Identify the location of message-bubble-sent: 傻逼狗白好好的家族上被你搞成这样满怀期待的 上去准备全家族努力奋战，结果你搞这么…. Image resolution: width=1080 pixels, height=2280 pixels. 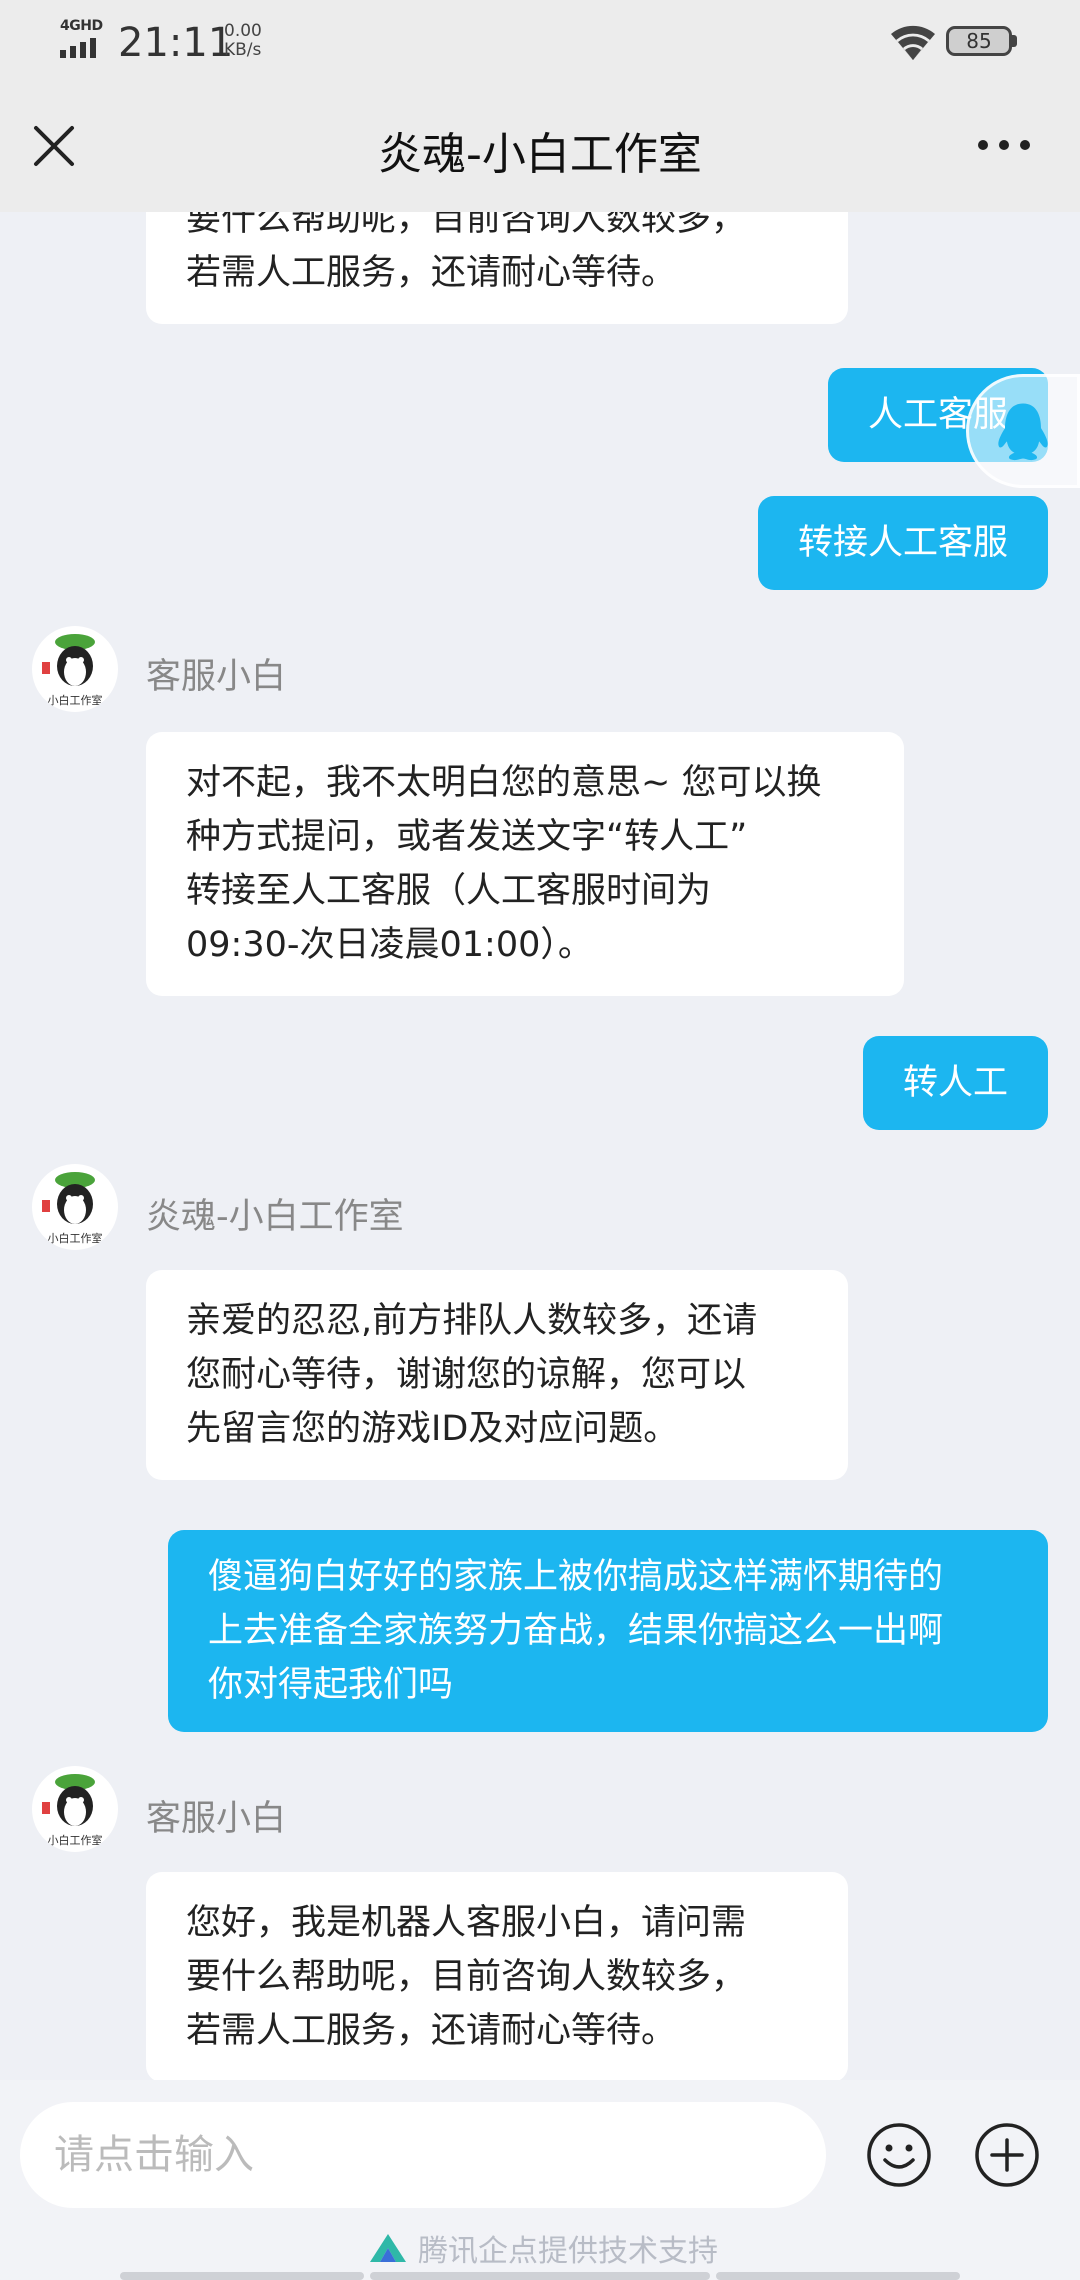
(608, 1631).